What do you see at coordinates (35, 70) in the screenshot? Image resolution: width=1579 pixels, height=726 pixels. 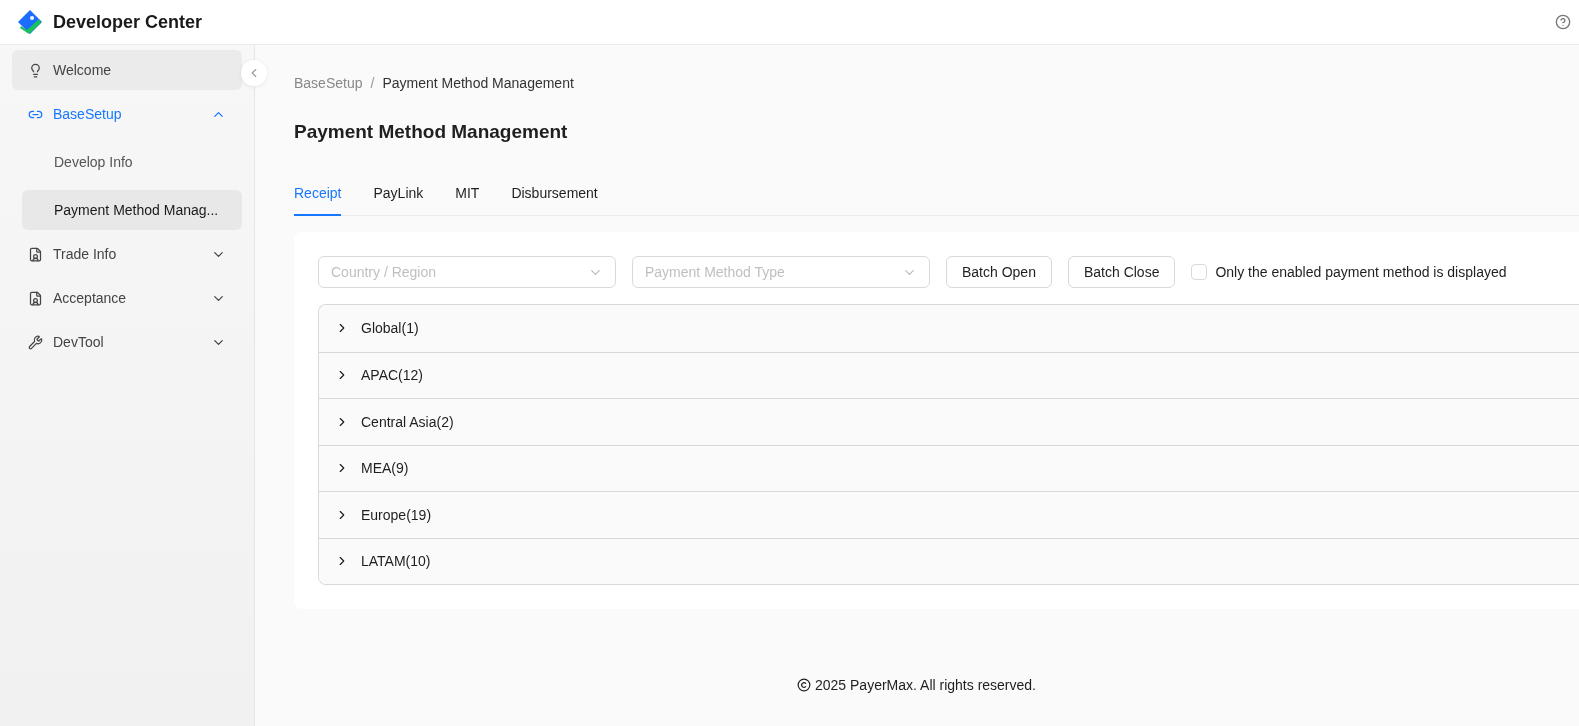 I see `lightbulb-icon` at bounding box center [35, 70].